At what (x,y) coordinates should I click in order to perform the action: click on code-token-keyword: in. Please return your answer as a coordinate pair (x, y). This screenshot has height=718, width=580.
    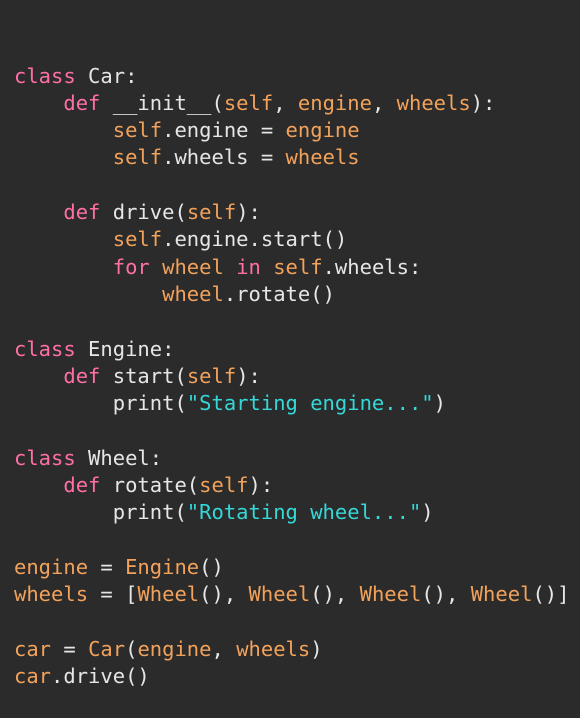
    Looking at the image, I should click on (248, 266).